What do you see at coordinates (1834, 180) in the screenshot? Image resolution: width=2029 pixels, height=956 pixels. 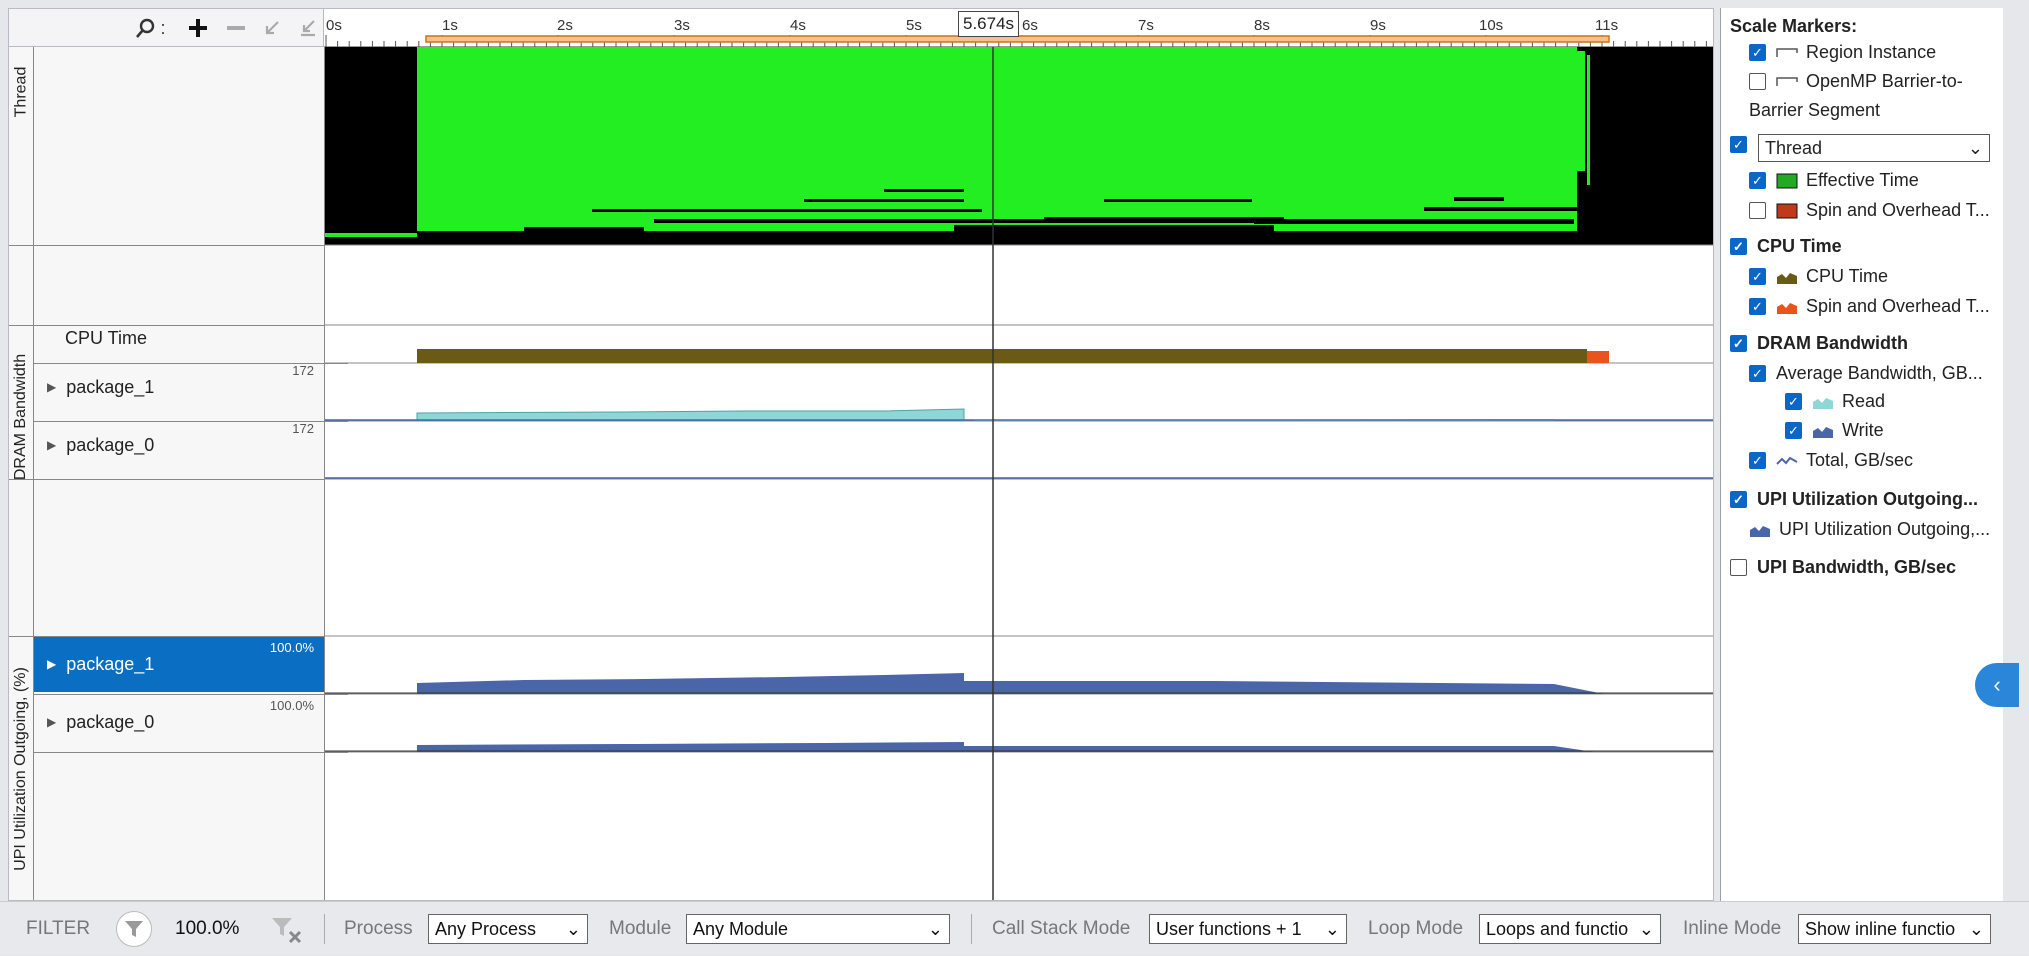 I see `legend-effective-time: ✓ Effective Time` at bounding box center [1834, 180].